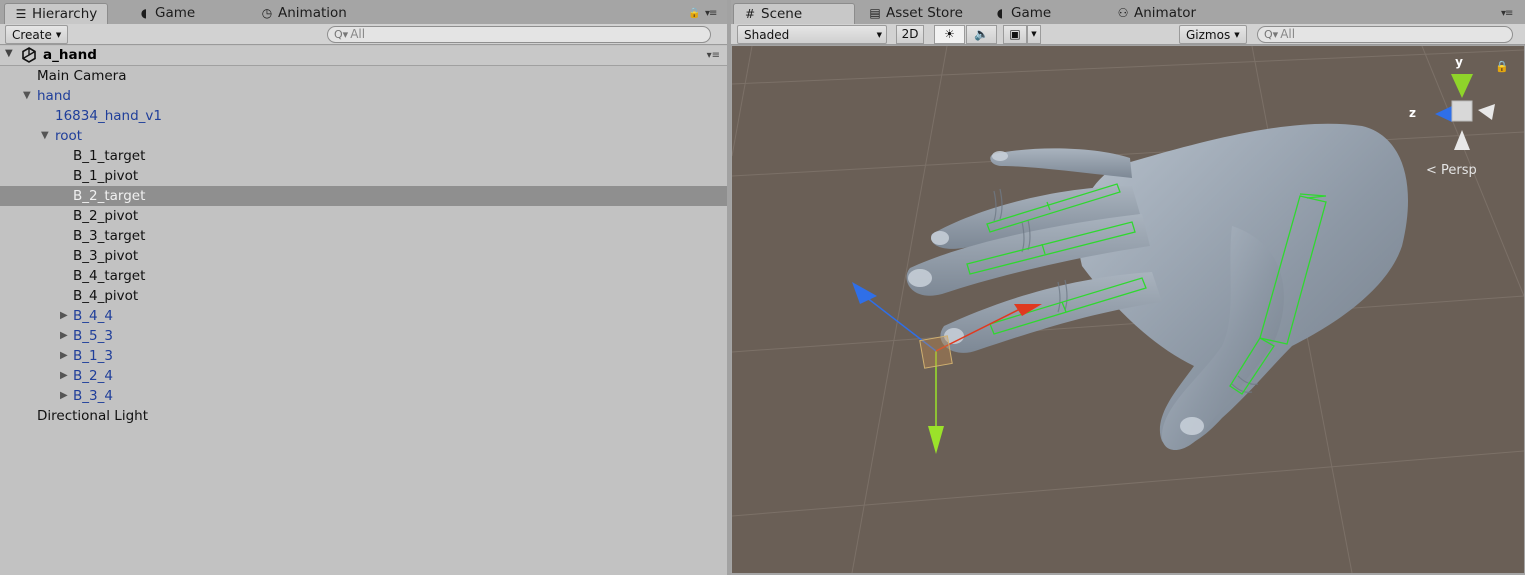 The image size is (1525, 575). I want to click on tree-item-b1-target: B_1_target, so click(363, 156).